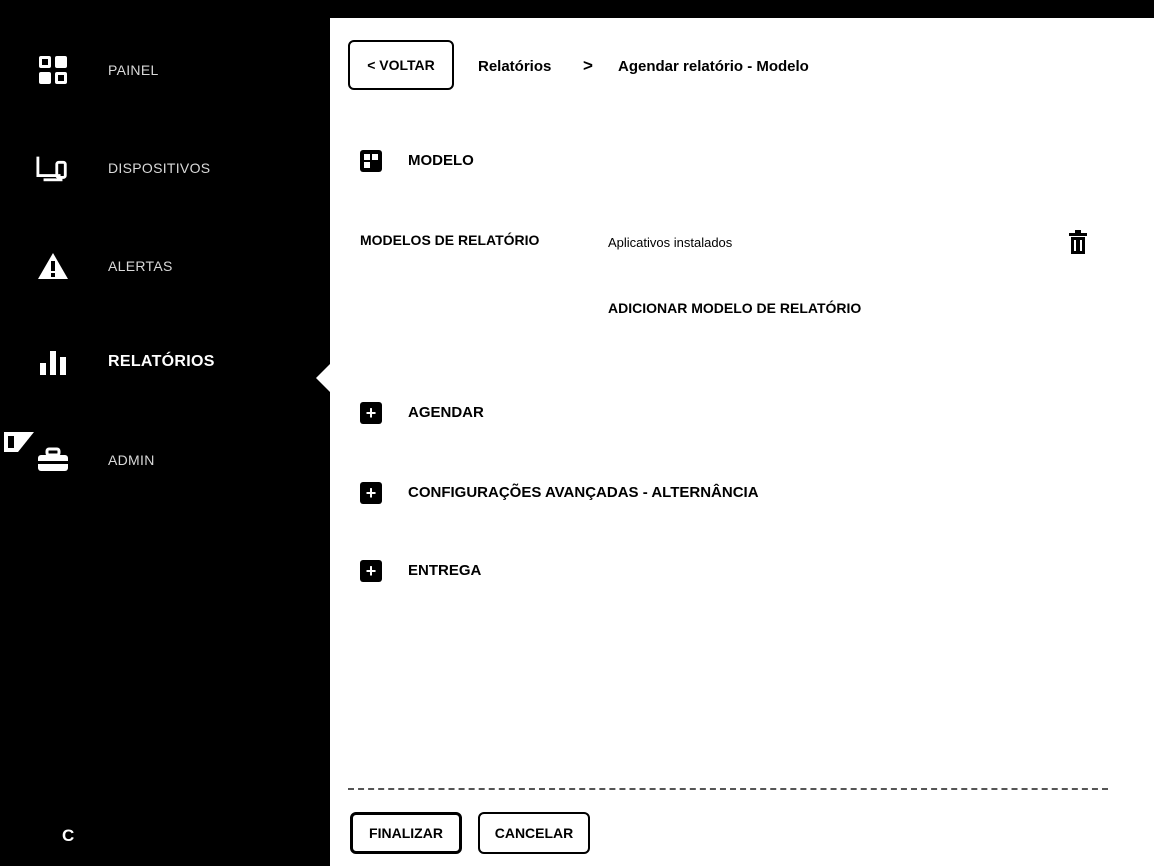 This screenshot has width=1154, height=866. I want to click on add-report-template-link: ADICIONAR MODELO DE RELATÓRIO, so click(734, 308).